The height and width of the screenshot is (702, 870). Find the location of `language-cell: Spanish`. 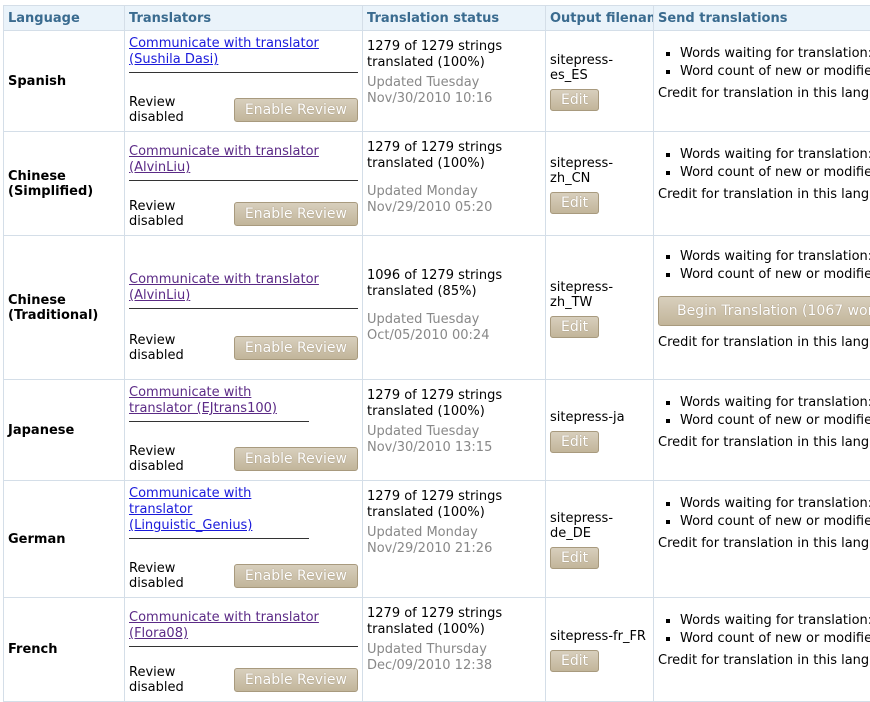

language-cell: Spanish is located at coordinates (64, 81).